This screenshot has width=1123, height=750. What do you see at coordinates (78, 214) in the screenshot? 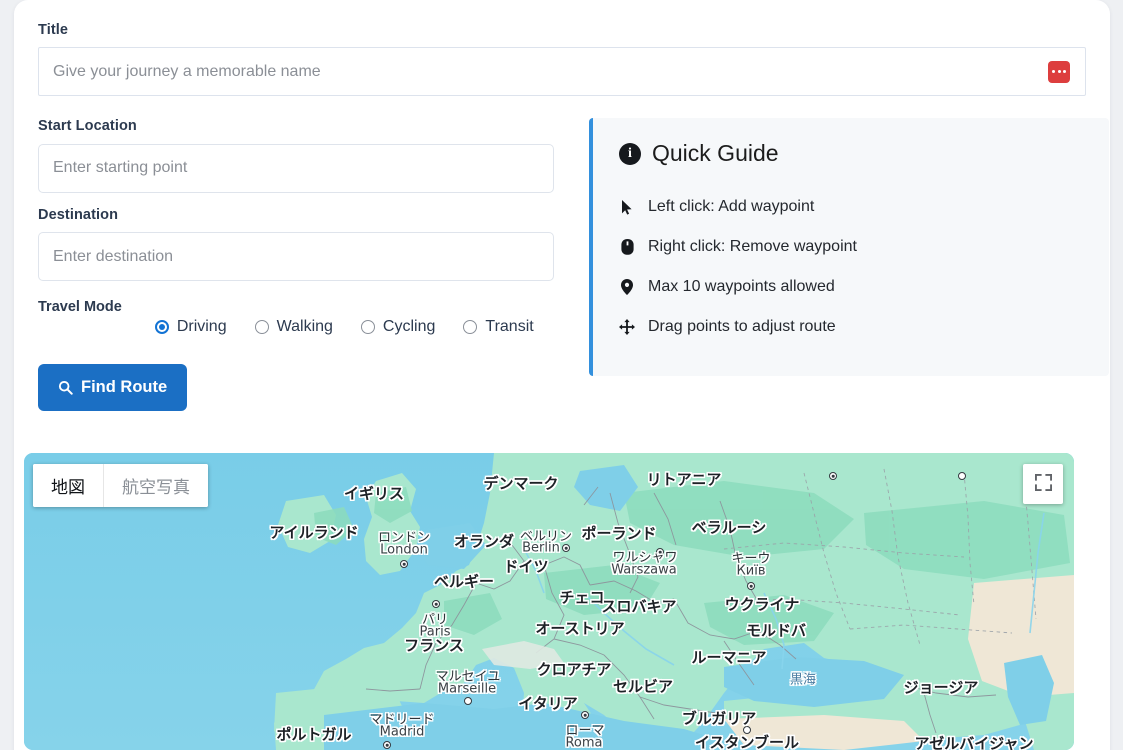
I see `destination-label: Destination` at bounding box center [78, 214].